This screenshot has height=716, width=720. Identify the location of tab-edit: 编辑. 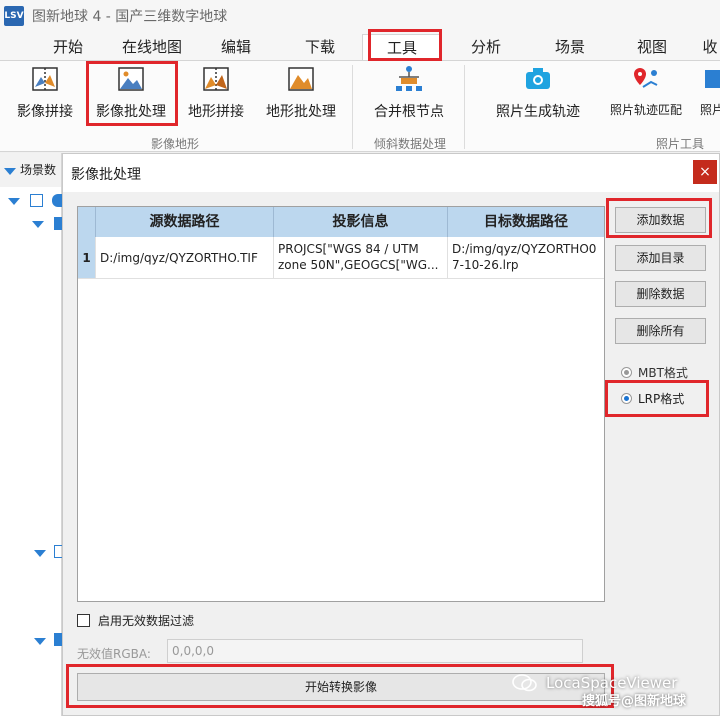
(236, 47).